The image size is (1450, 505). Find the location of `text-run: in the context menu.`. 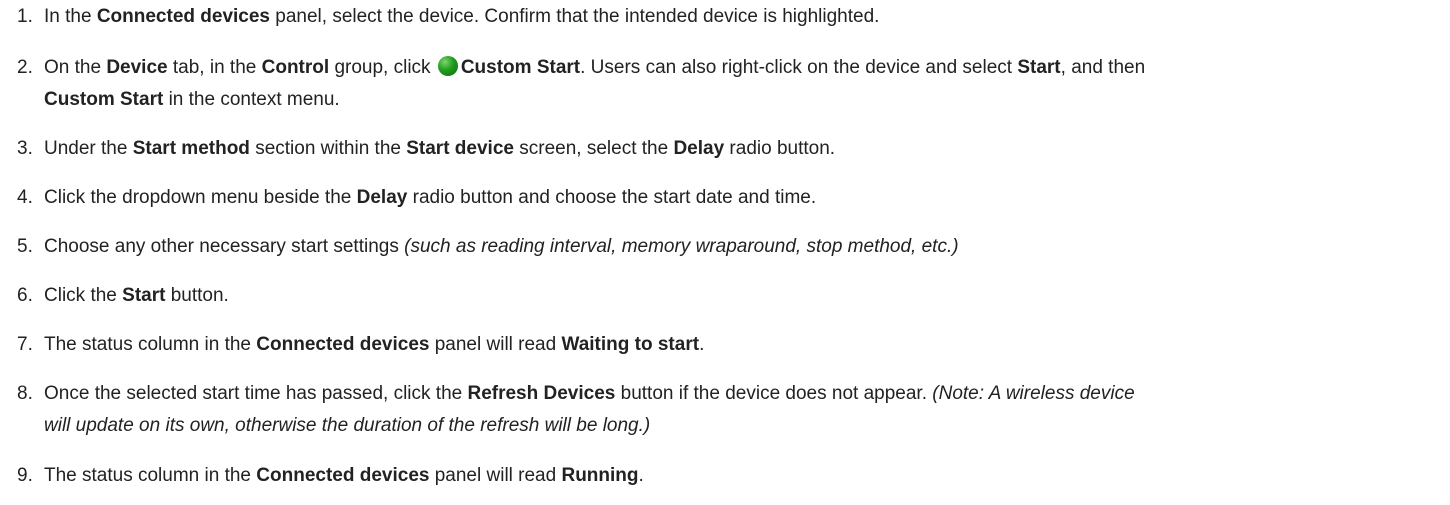

text-run: in the context menu. is located at coordinates (251, 99).